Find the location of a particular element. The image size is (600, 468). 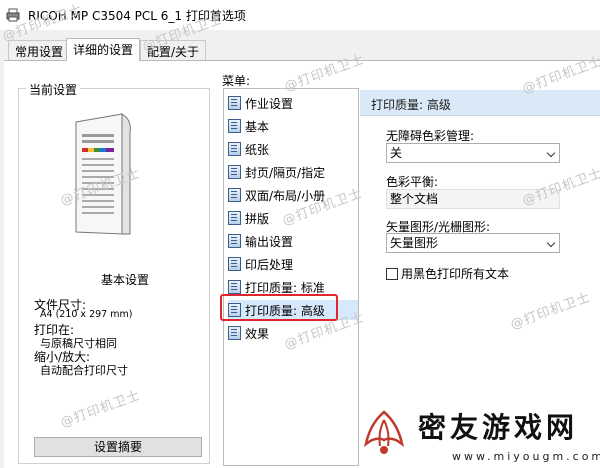

menu-item-label: 纸张 is located at coordinates (257, 149).